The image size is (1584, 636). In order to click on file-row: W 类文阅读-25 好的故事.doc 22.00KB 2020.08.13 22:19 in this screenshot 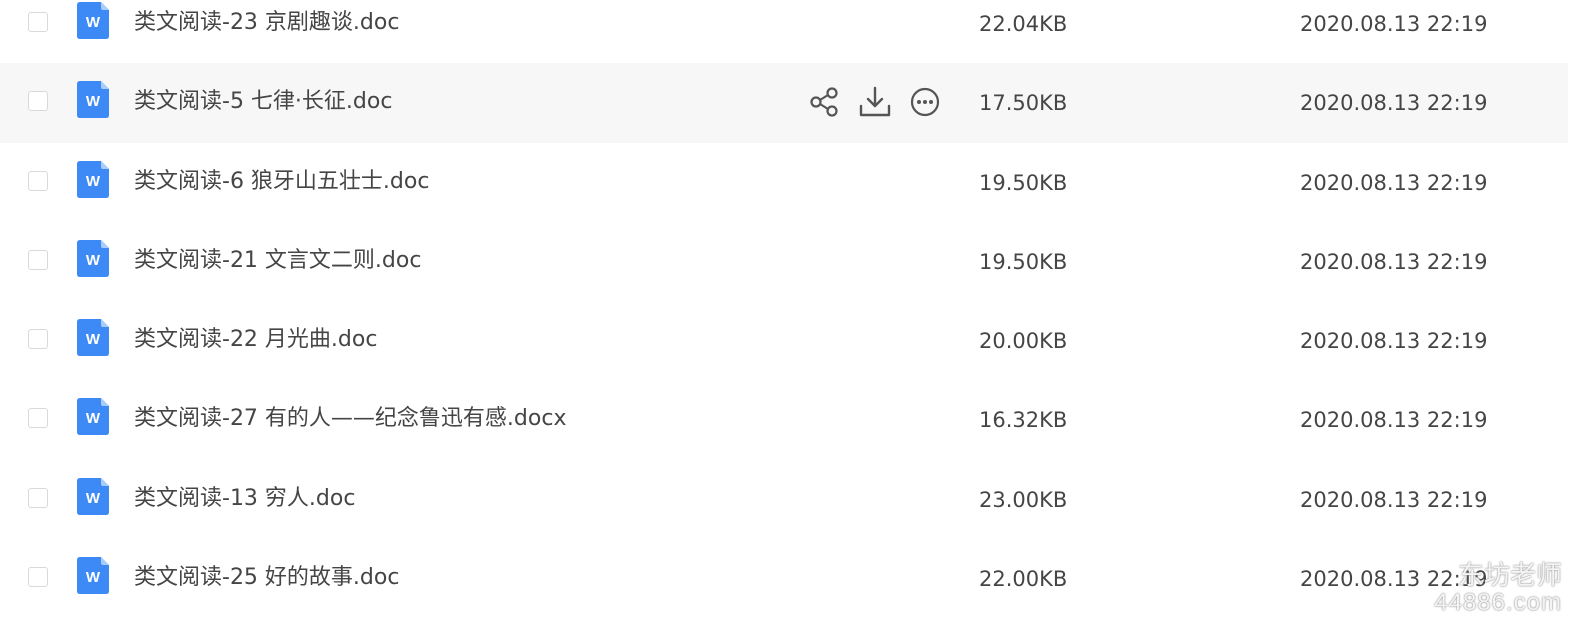, I will do `click(784, 578)`.